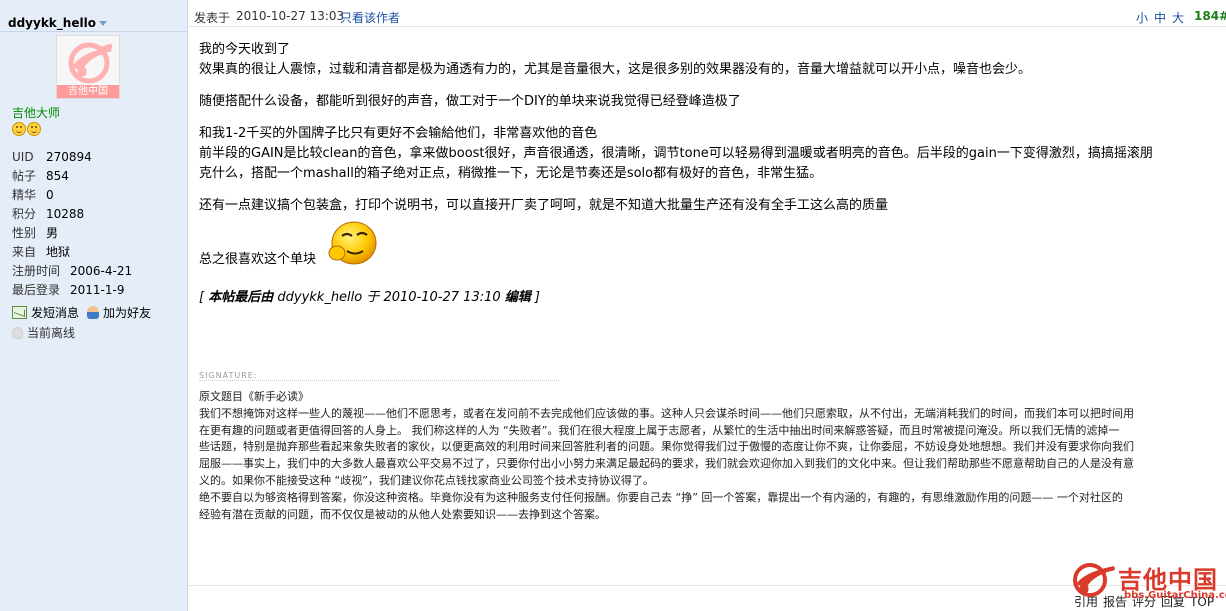 This screenshot has height=611, width=1226. What do you see at coordinates (241, 297) in the screenshot?
I see `edit-label: 本帖最后由` at bounding box center [241, 297].